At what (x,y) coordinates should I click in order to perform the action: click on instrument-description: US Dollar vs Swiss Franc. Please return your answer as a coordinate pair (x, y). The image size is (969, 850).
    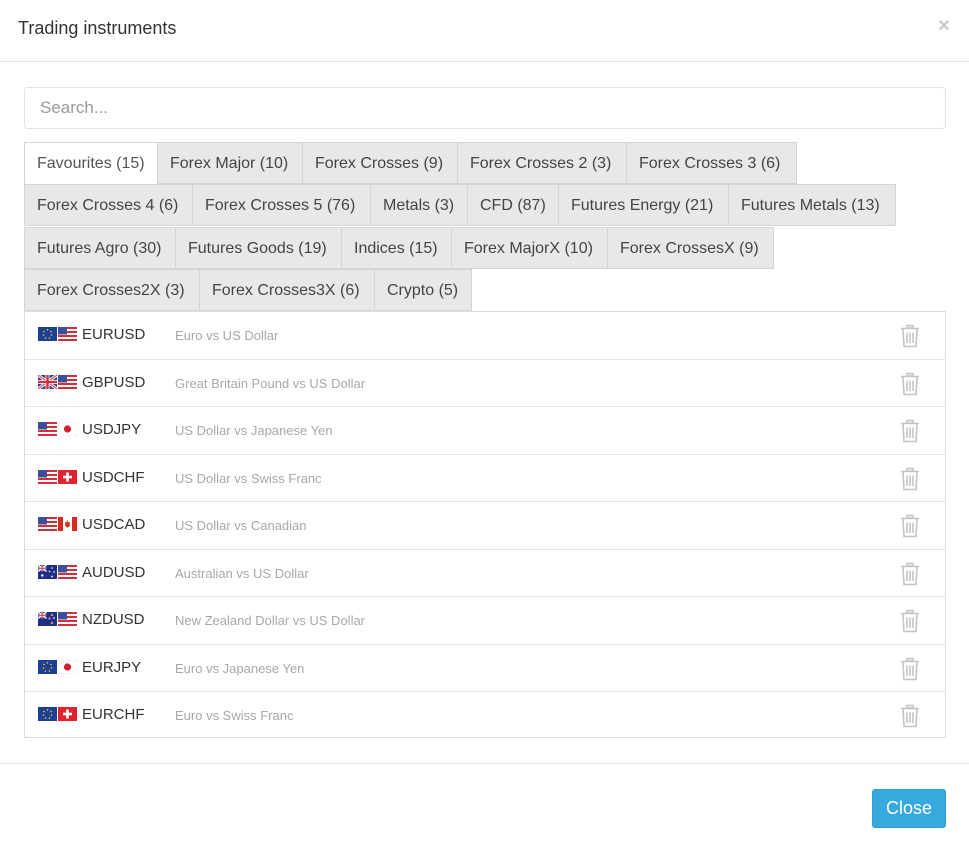
    Looking at the image, I should click on (248, 478).